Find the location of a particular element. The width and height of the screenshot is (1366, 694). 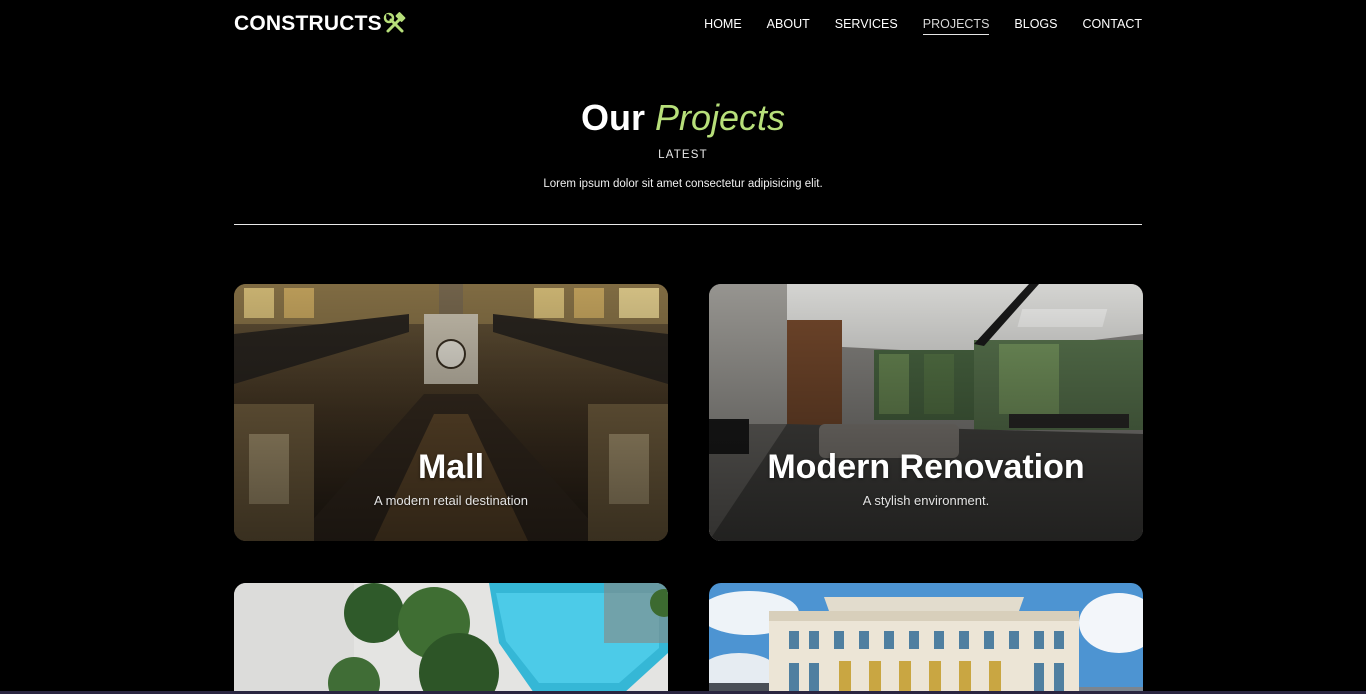

page-title-accent: Projects is located at coordinates (720, 117).